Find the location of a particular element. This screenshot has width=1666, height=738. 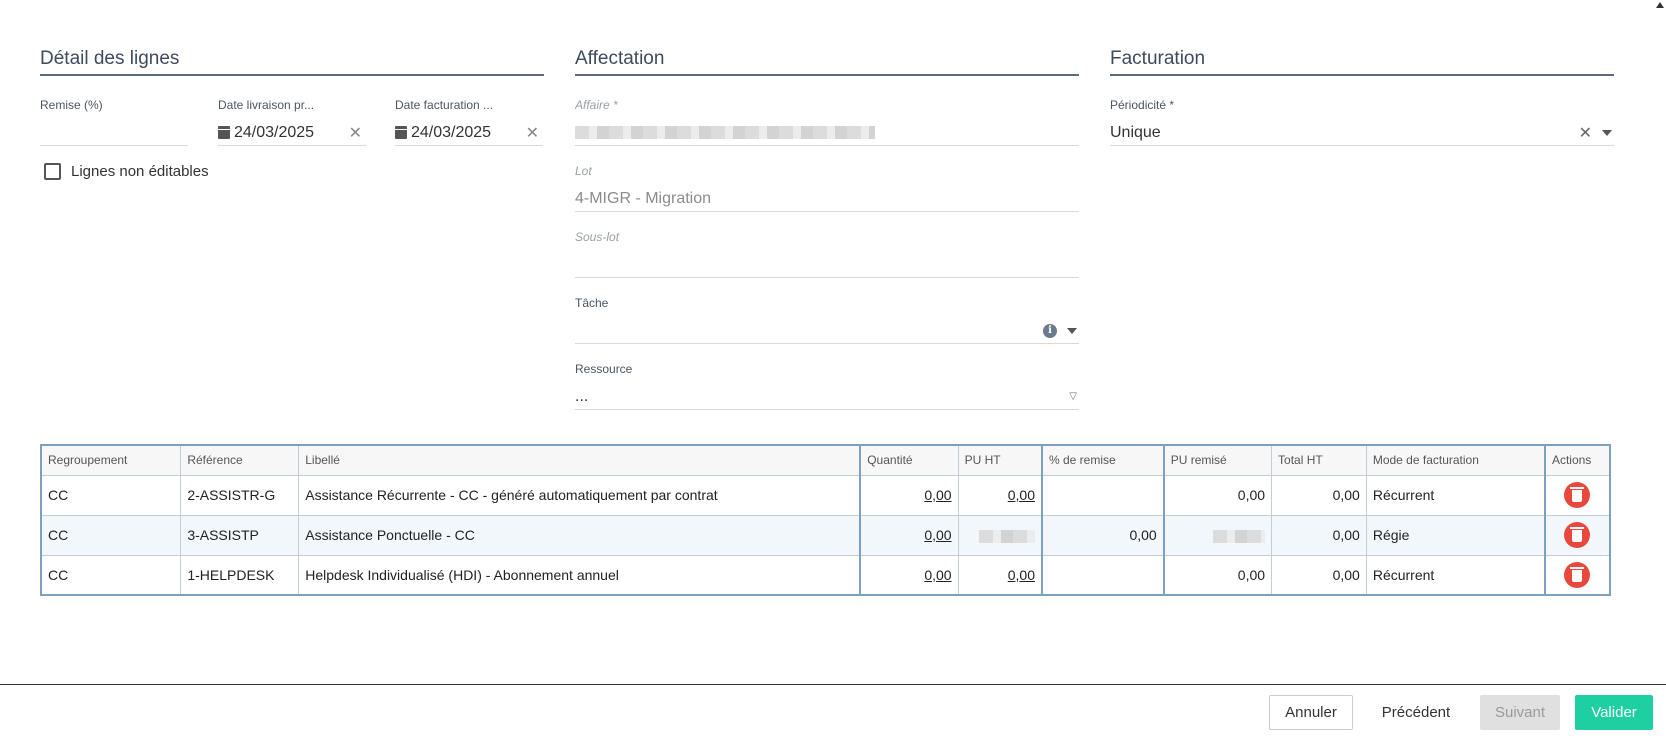

delivery-date-field: Date livraison pr... 24/03/2025 ✕ is located at coordinates (292, 123).